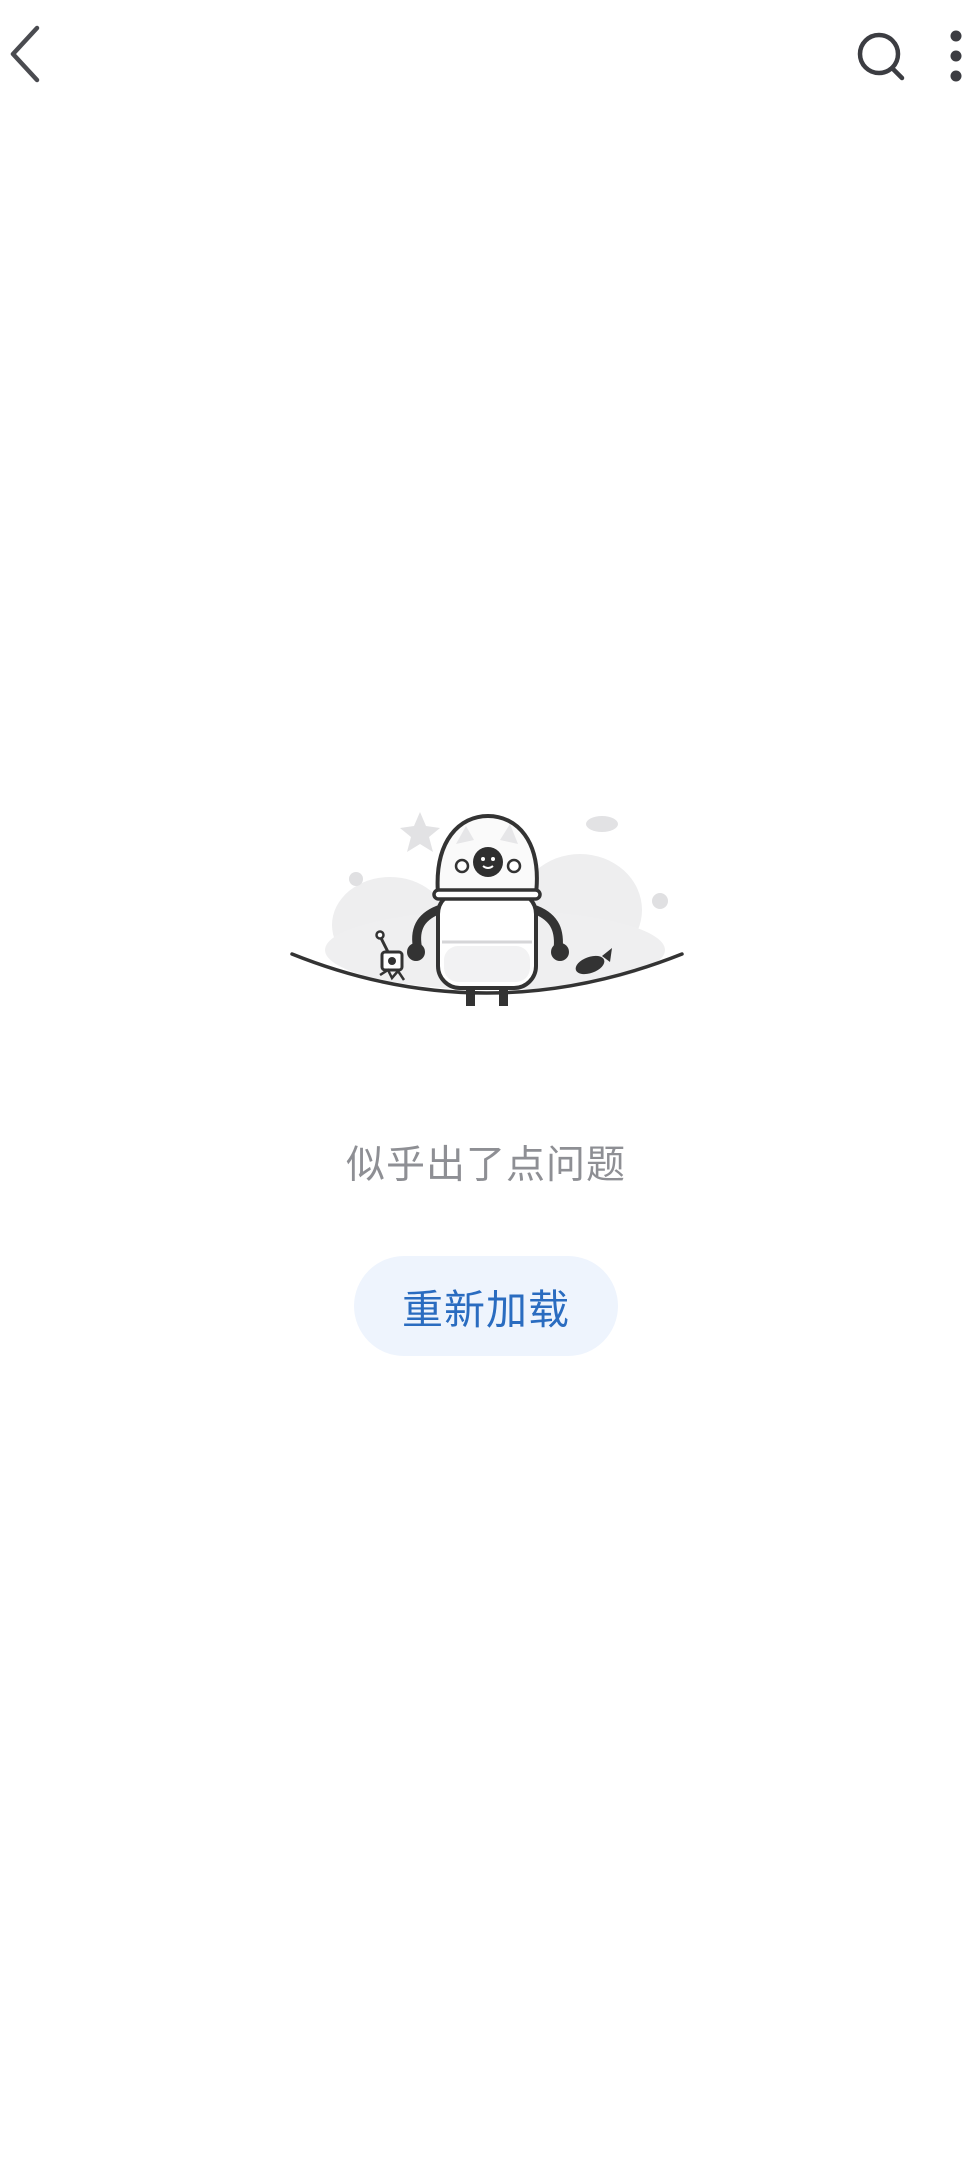  I want to click on more-options-button, so click(956, 56).